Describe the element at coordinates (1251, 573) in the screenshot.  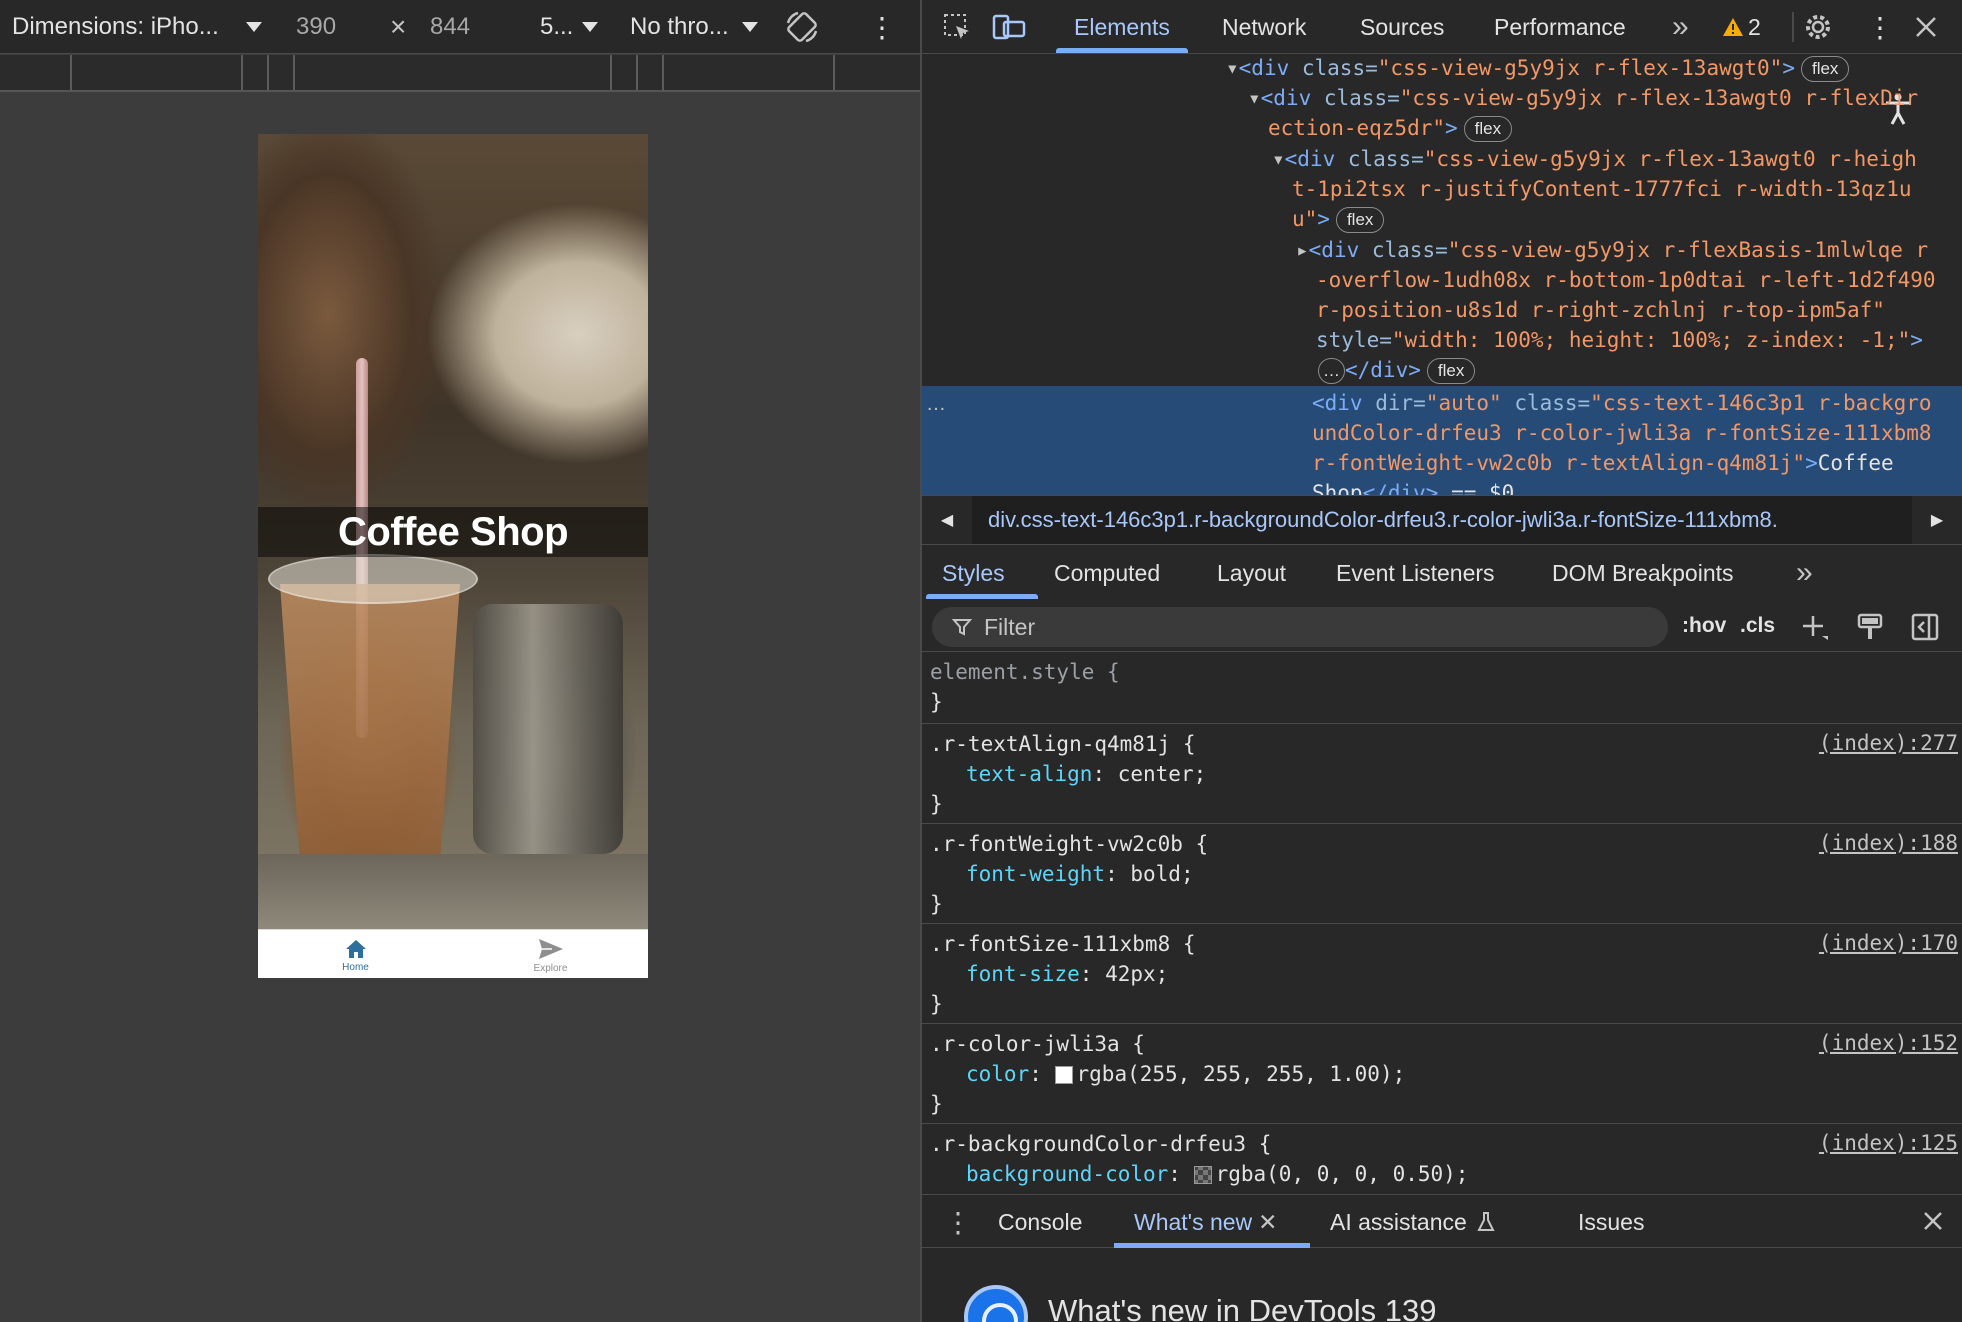
I see `tab-layout: Layout` at that location.